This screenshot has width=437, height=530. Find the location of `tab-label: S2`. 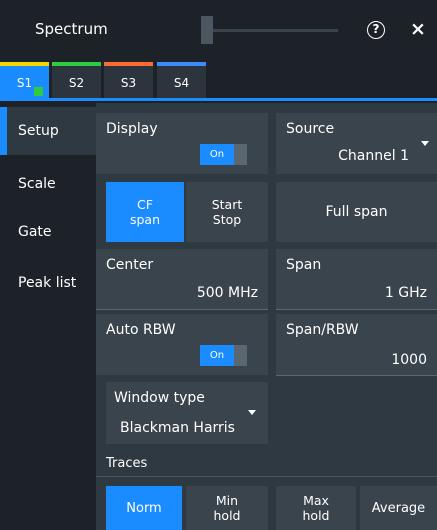

tab-label: S2 is located at coordinates (76, 83).